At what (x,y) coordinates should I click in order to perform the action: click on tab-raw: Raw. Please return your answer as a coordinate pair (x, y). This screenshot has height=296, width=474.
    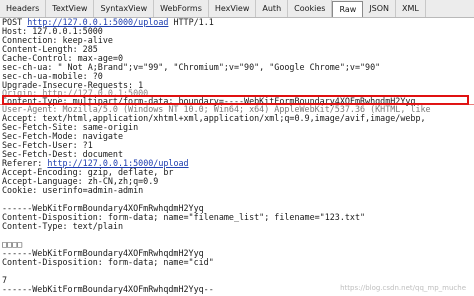
    Looking at the image, I should click on (348, 9).